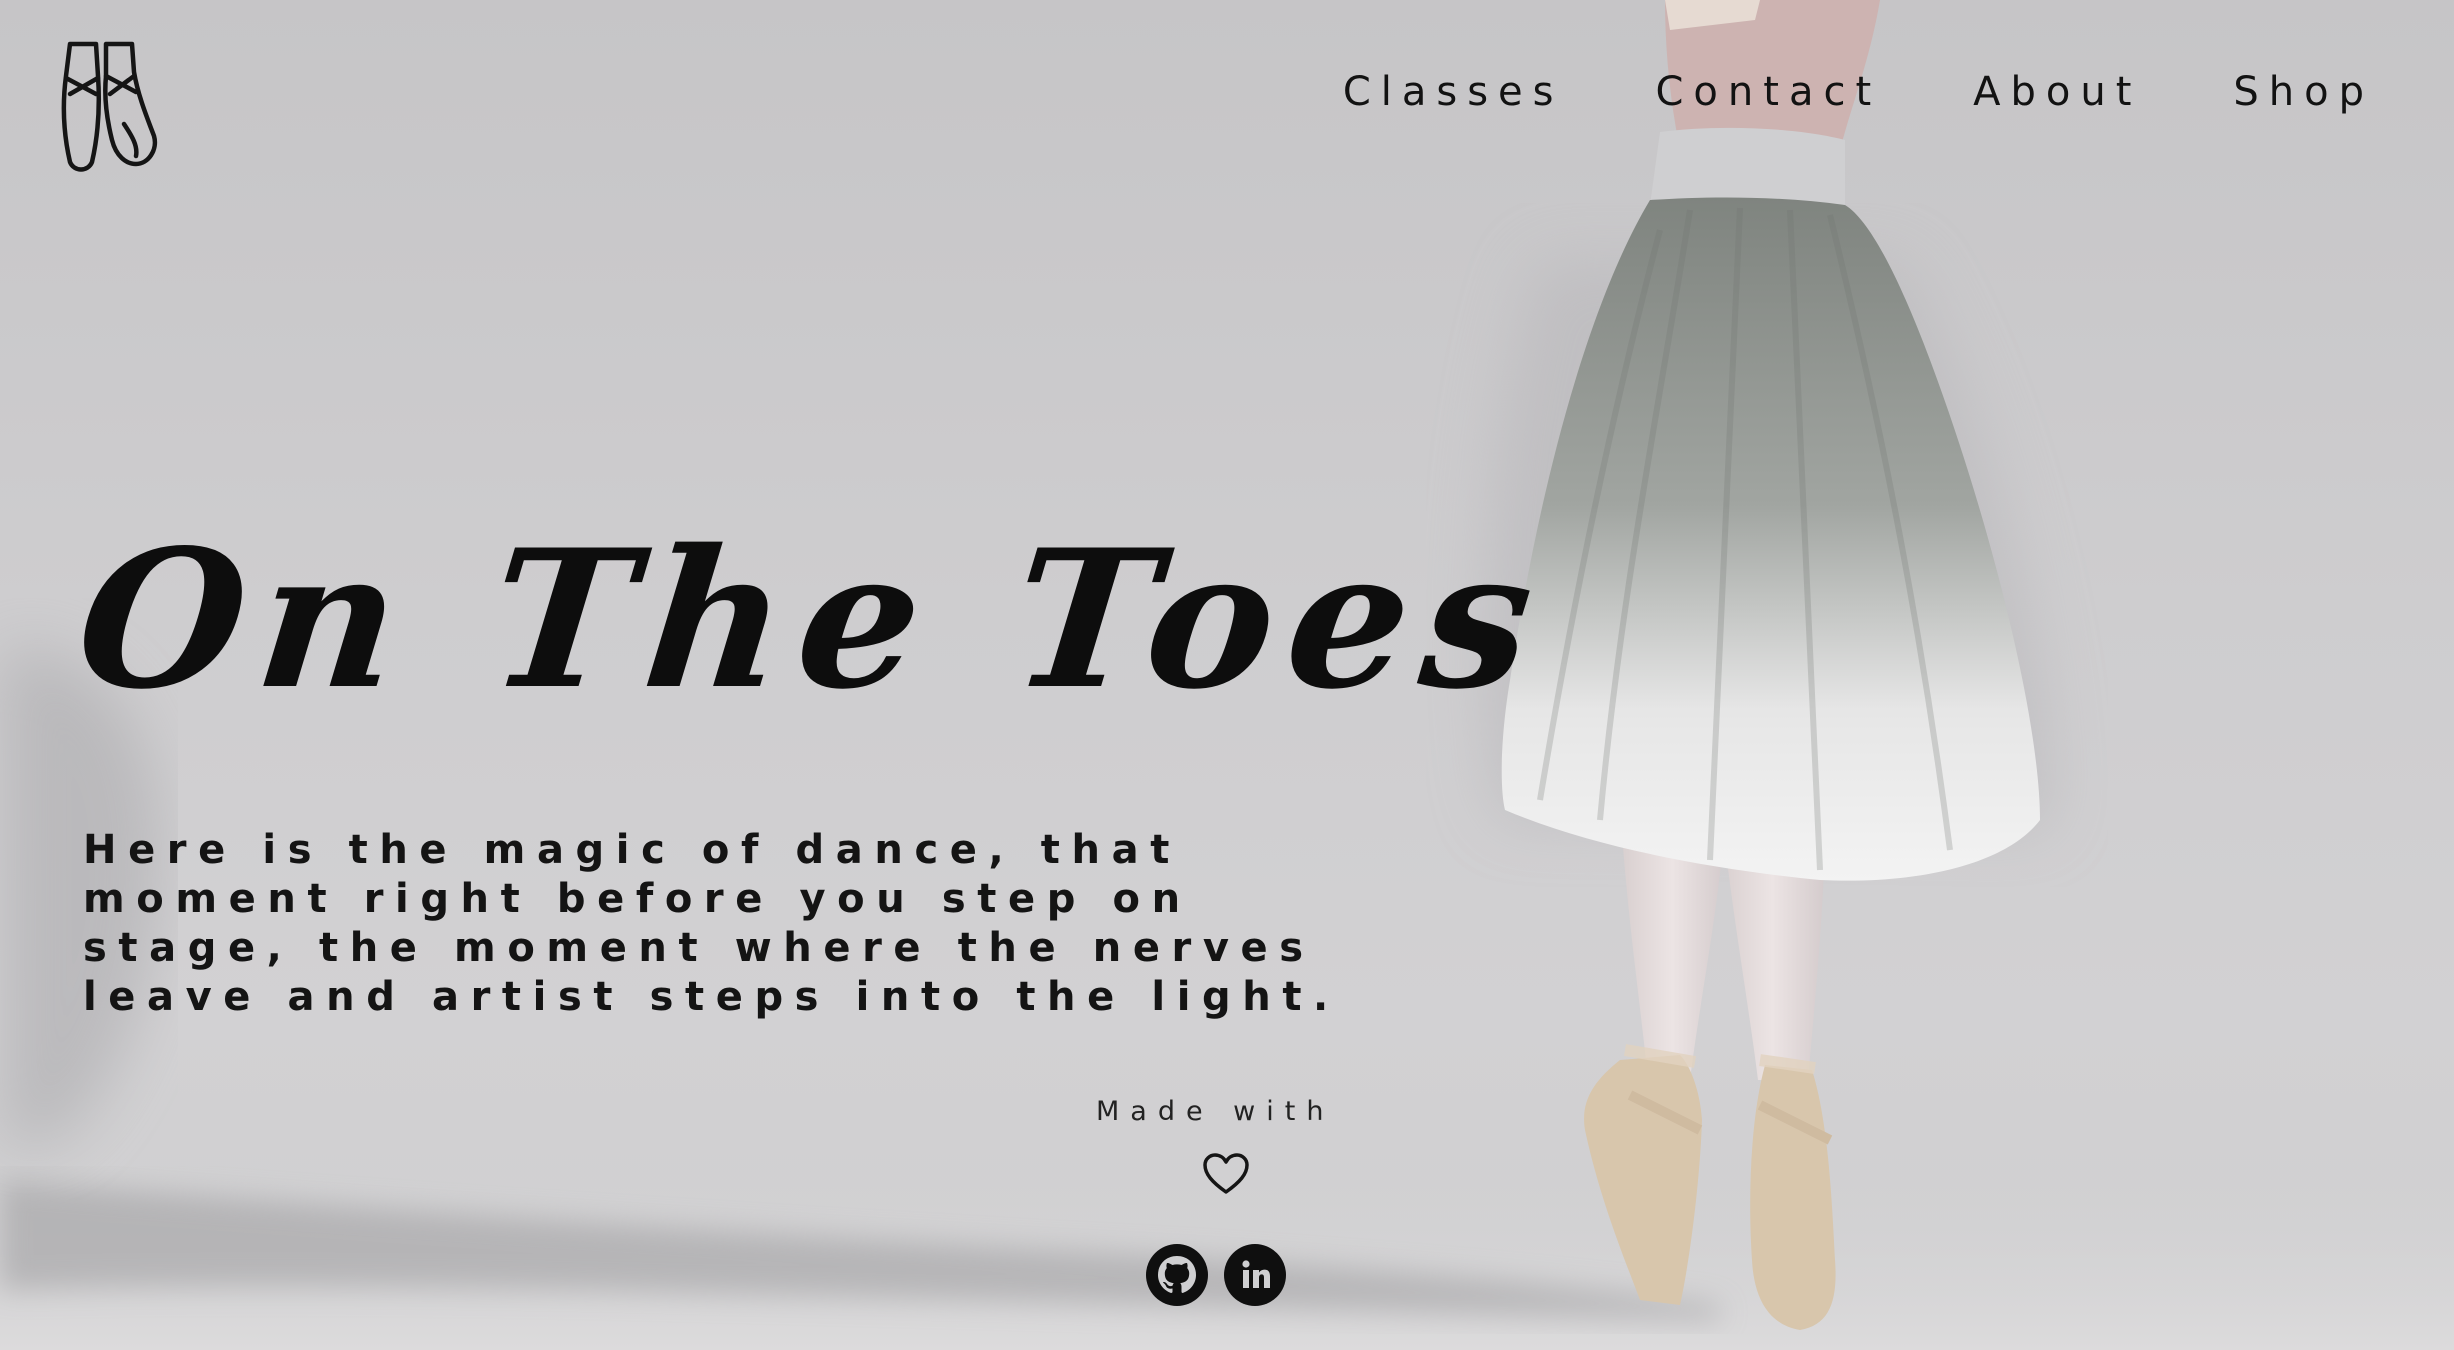 Image resolution: width=2454 pixels, height=1350 pixels. Describe the element at coordinates (2057, 92) in the screenshot. I see `nav-about-link: About` at that location.